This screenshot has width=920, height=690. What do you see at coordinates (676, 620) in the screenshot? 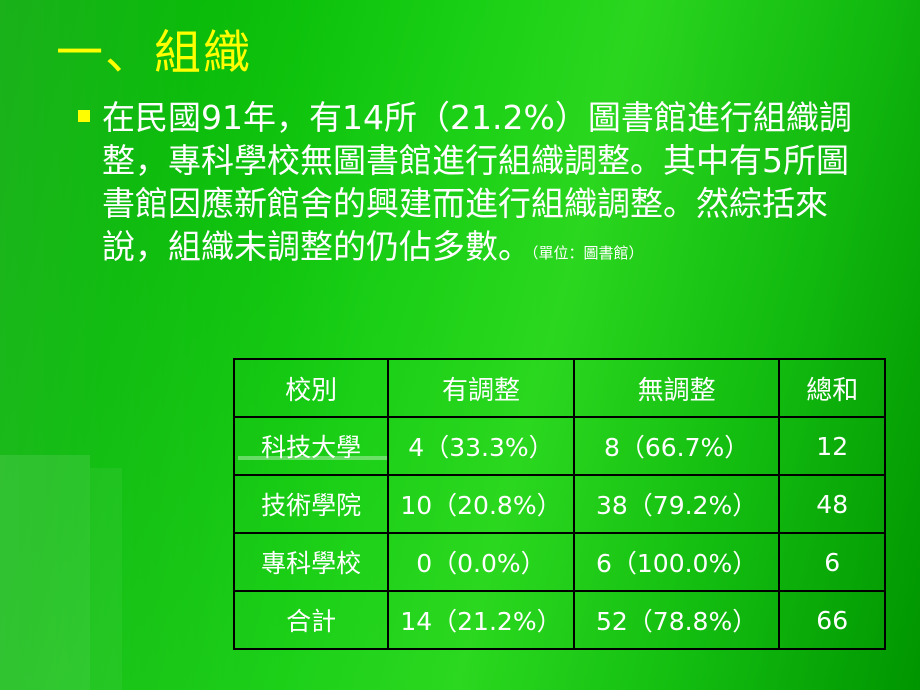
I see `table-cell: 52（78.8%）` at bounding box center [676, 620].